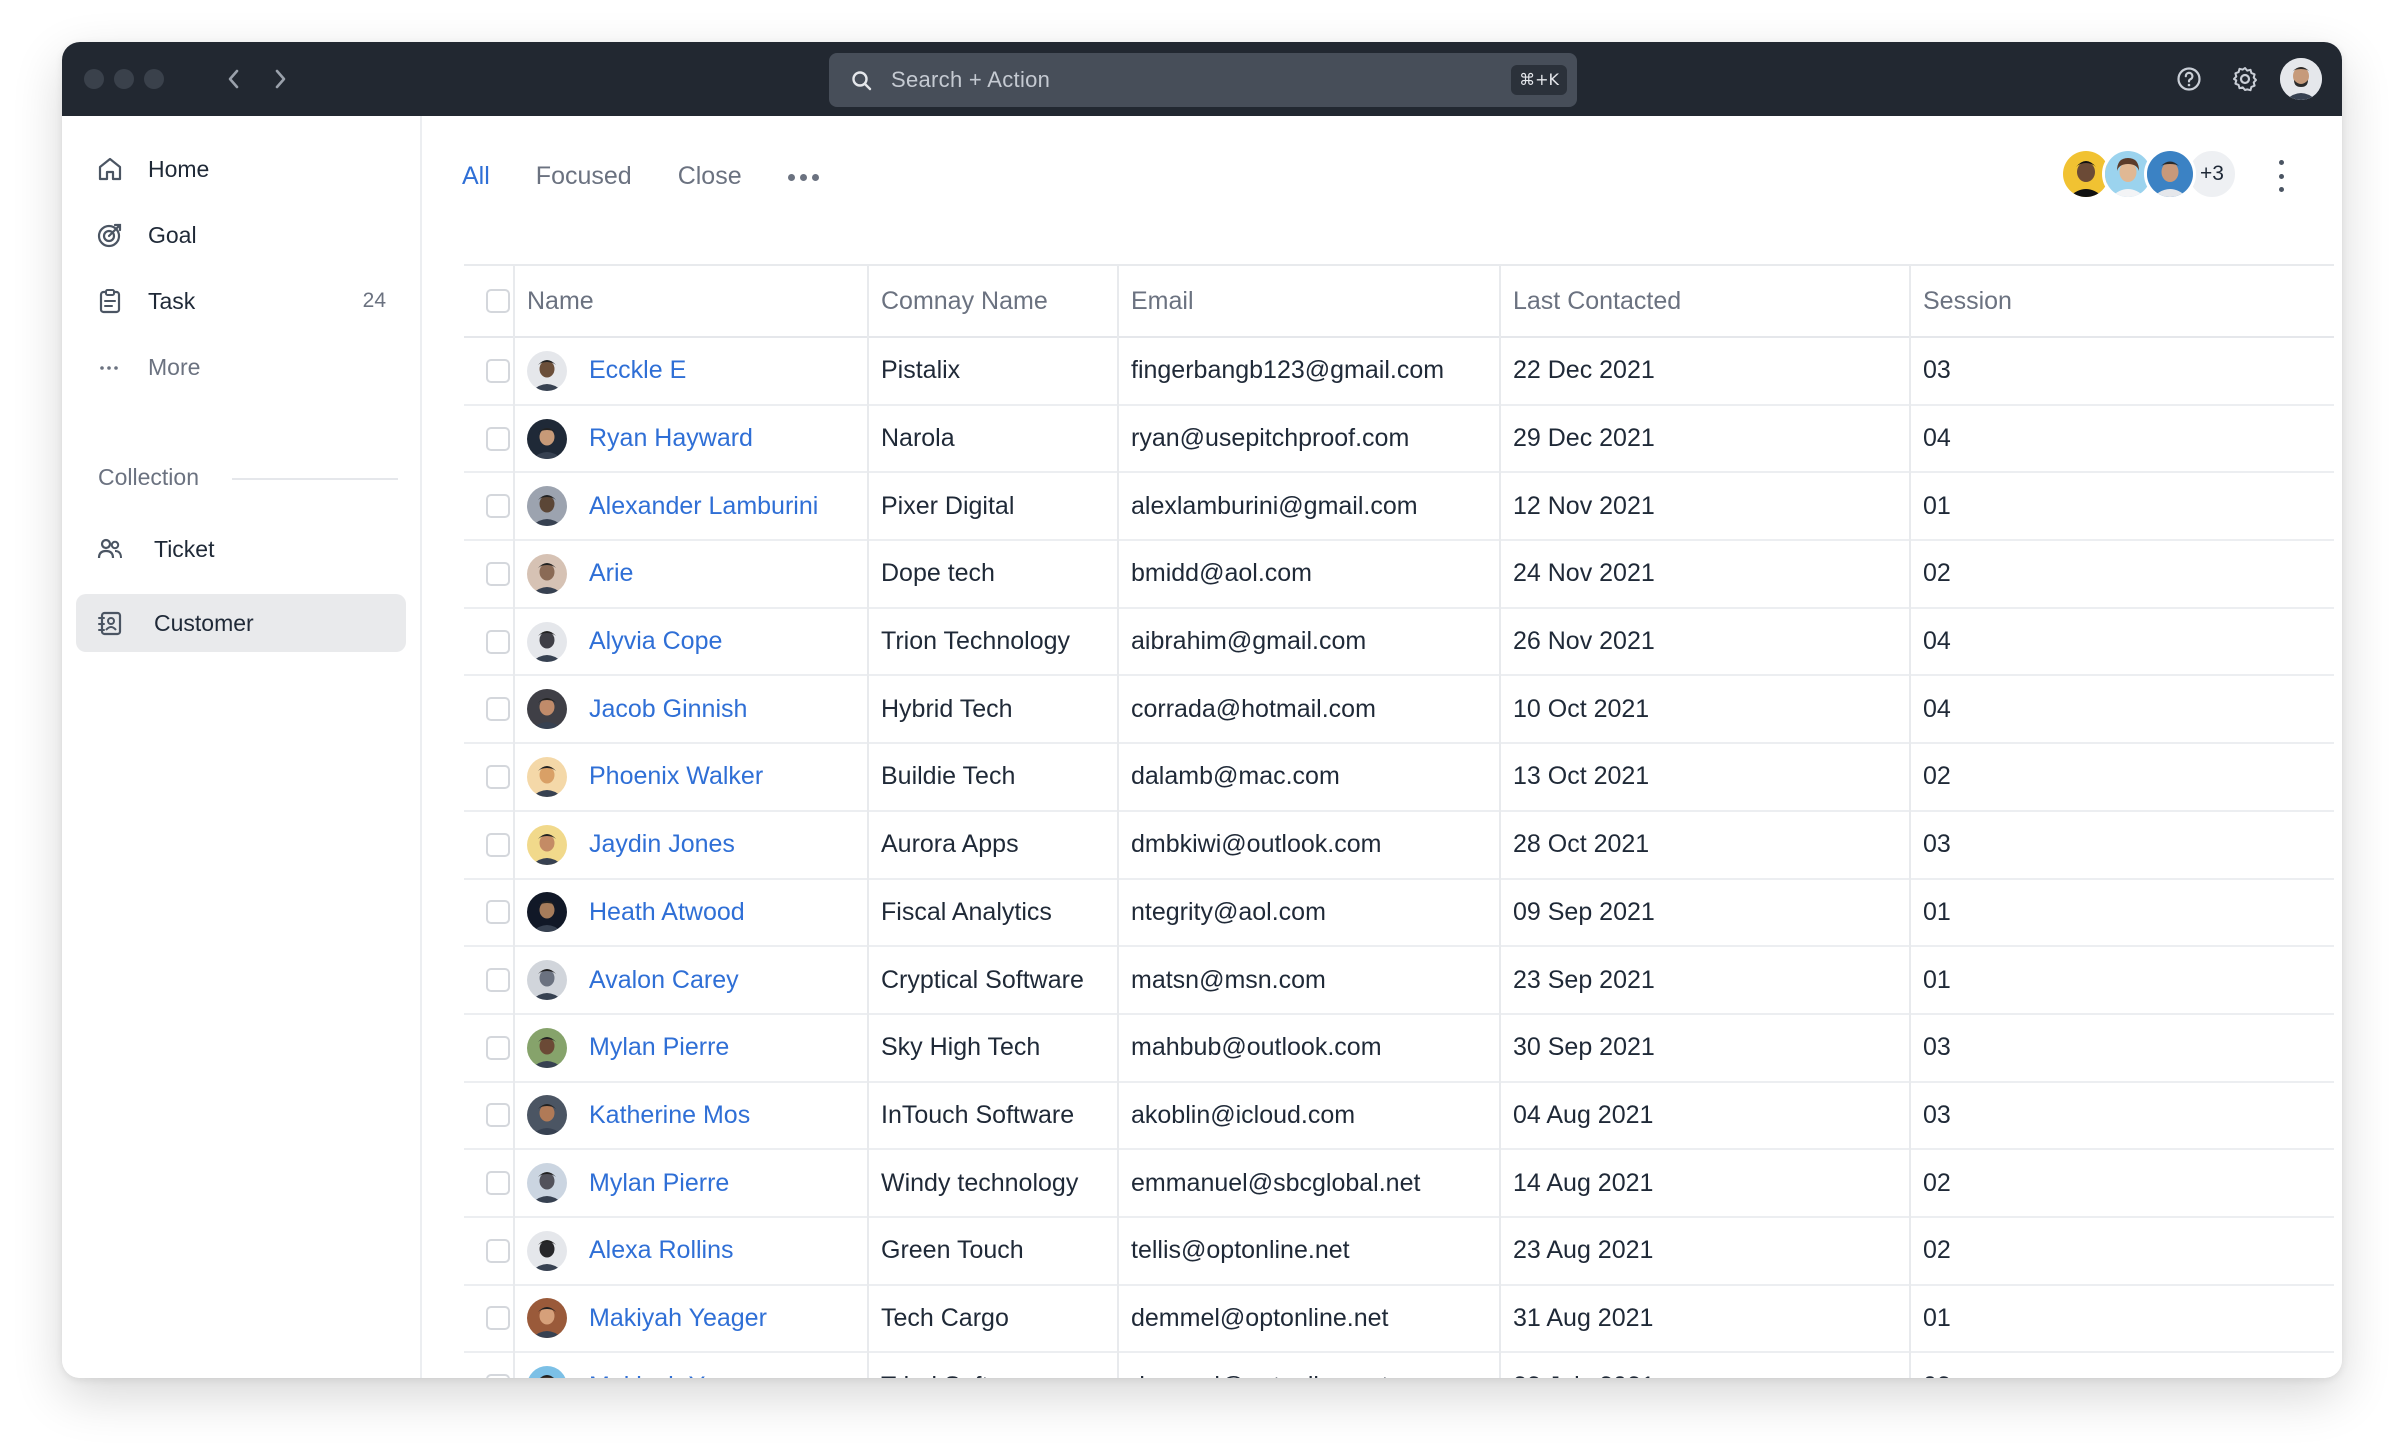  What do you see at coordinates (2121, 371) in the screenshot?
I see `session-cell: 03` at bounding box center [2121, 371].